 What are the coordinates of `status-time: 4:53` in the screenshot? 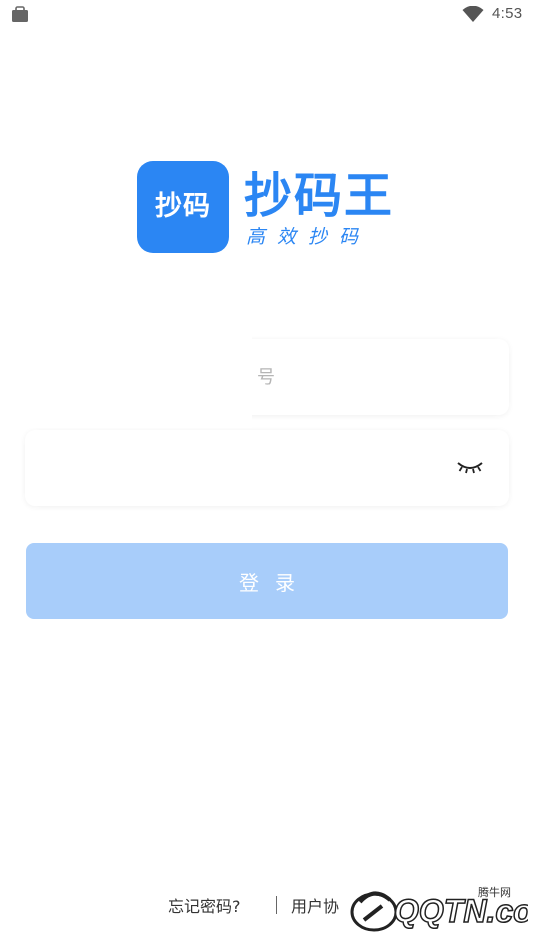 It's located at (507, 13).